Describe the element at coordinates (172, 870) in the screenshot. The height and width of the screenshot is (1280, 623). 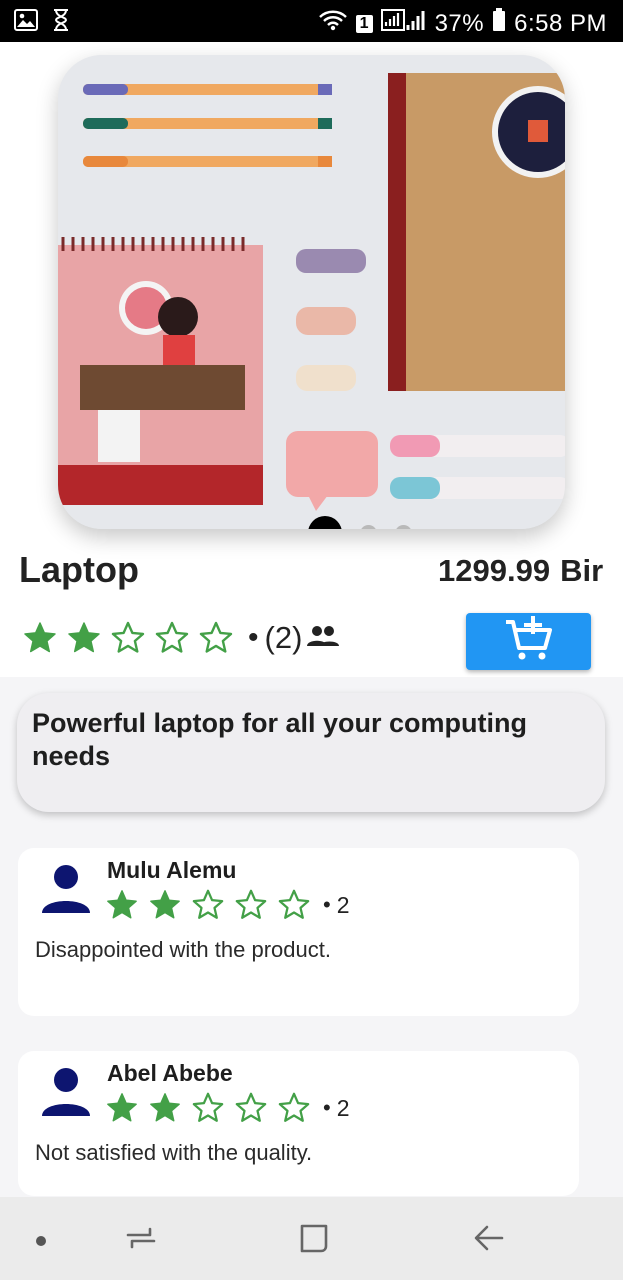
I see `reviewer-name: Mulu Alemu` at that location.